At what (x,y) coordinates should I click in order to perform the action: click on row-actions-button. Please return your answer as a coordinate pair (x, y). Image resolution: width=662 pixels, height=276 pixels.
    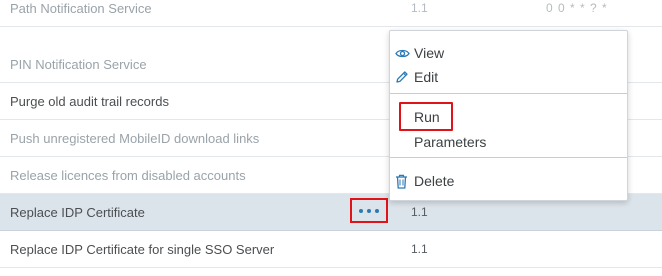
    Looking at the image, I should click on (369, 210).